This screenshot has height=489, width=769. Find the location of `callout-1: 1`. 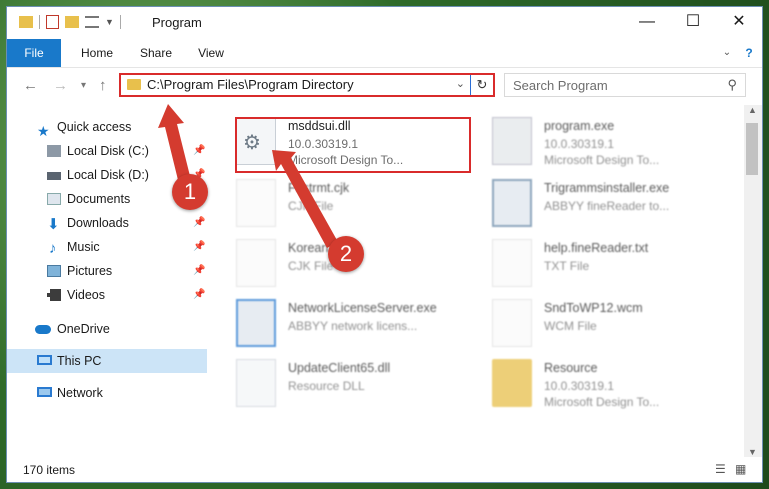

callout-1: 1 is located at coordinates (190, 192).